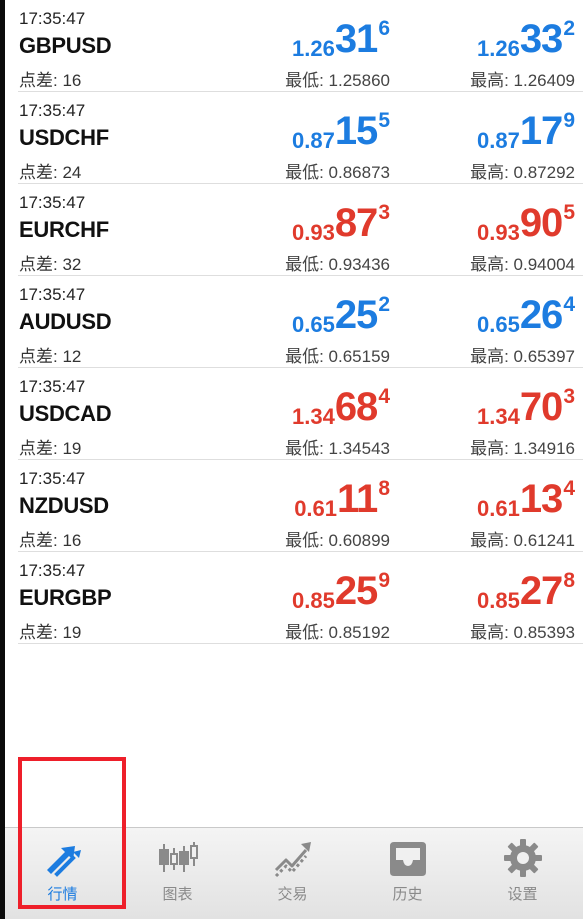 The height and width of the screenshot is (920, 583). I want to click on bid-price: 0.61 11 8, so click(342, 499).